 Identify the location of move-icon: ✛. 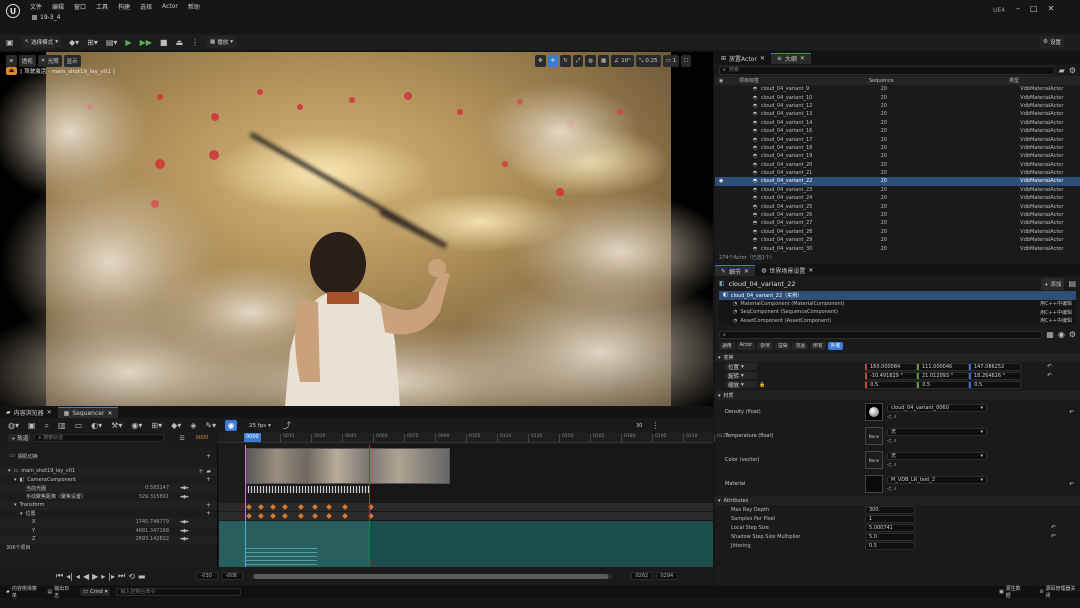
(553, 61).